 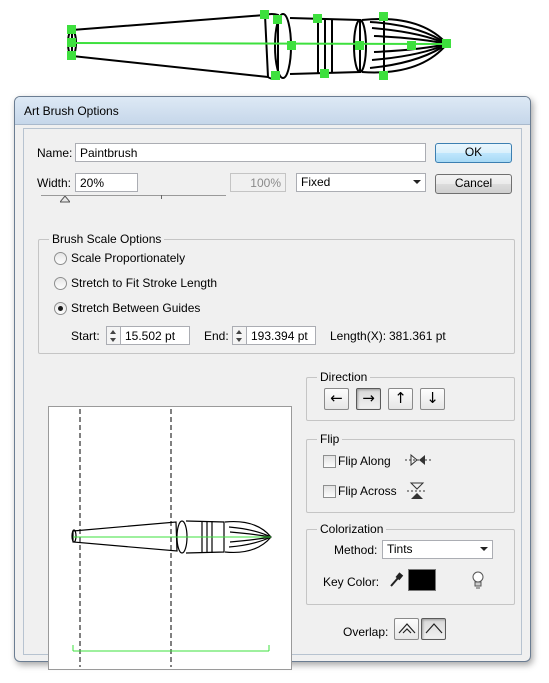 I want to click on overlap-none-button, so click(x=433, y=629).